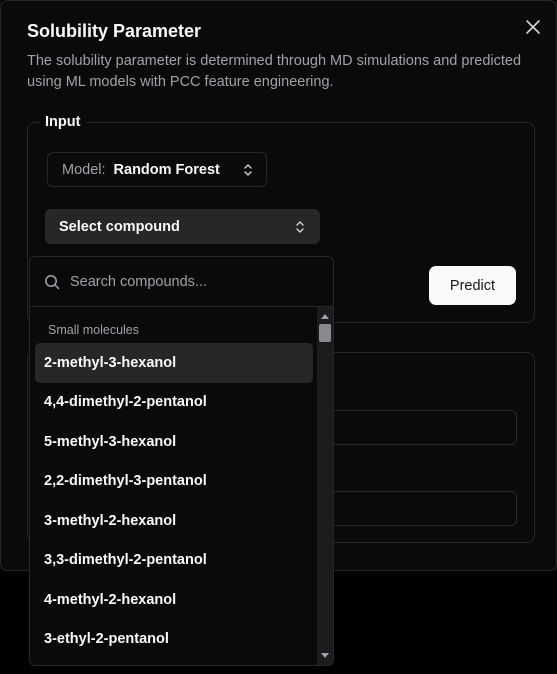 This screenshot has width=557, height=674. I want to click on scrollbar, so click(325, 486).